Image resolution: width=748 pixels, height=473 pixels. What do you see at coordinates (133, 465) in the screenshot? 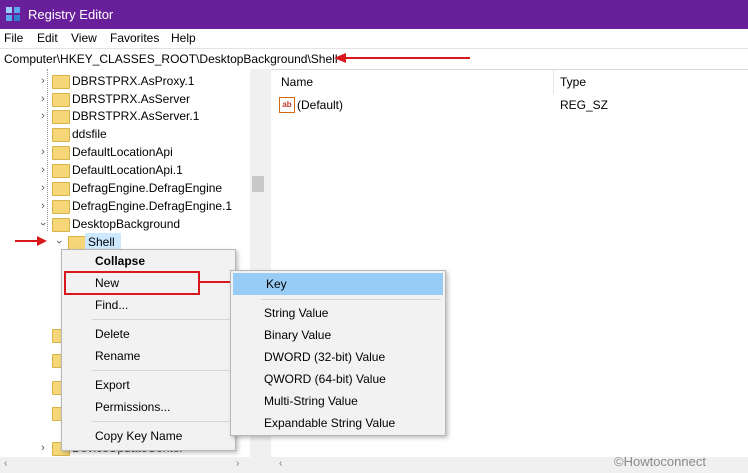
I see `tree-horizontal-scrollbar: ‹ ›` at bounding box center [133, 465].